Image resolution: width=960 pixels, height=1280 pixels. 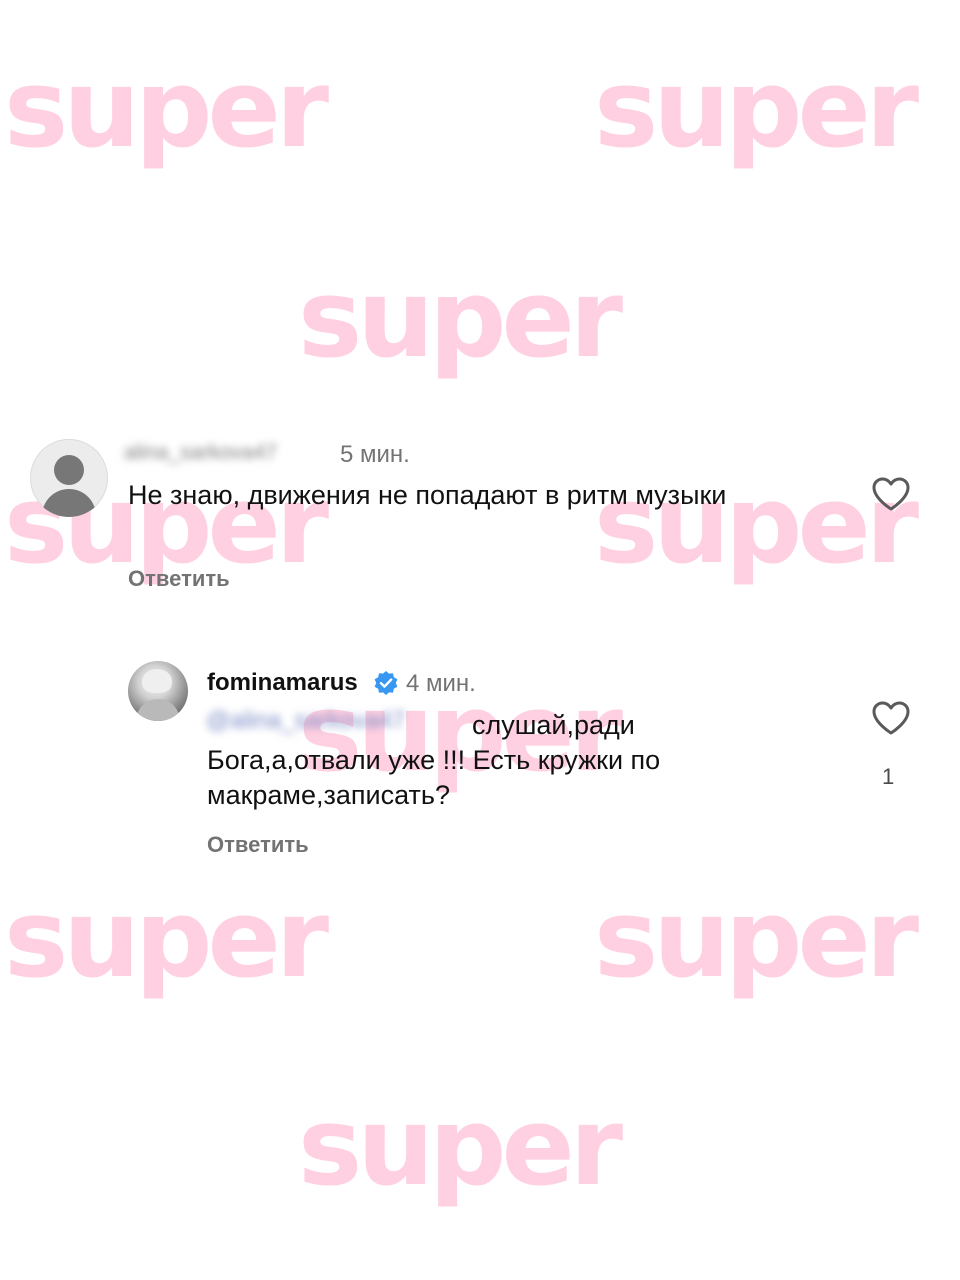 What do you see at coordinates (386, 683) in the screenshot?
I see `verified-badge-icon` at bounding box center [386, 683].